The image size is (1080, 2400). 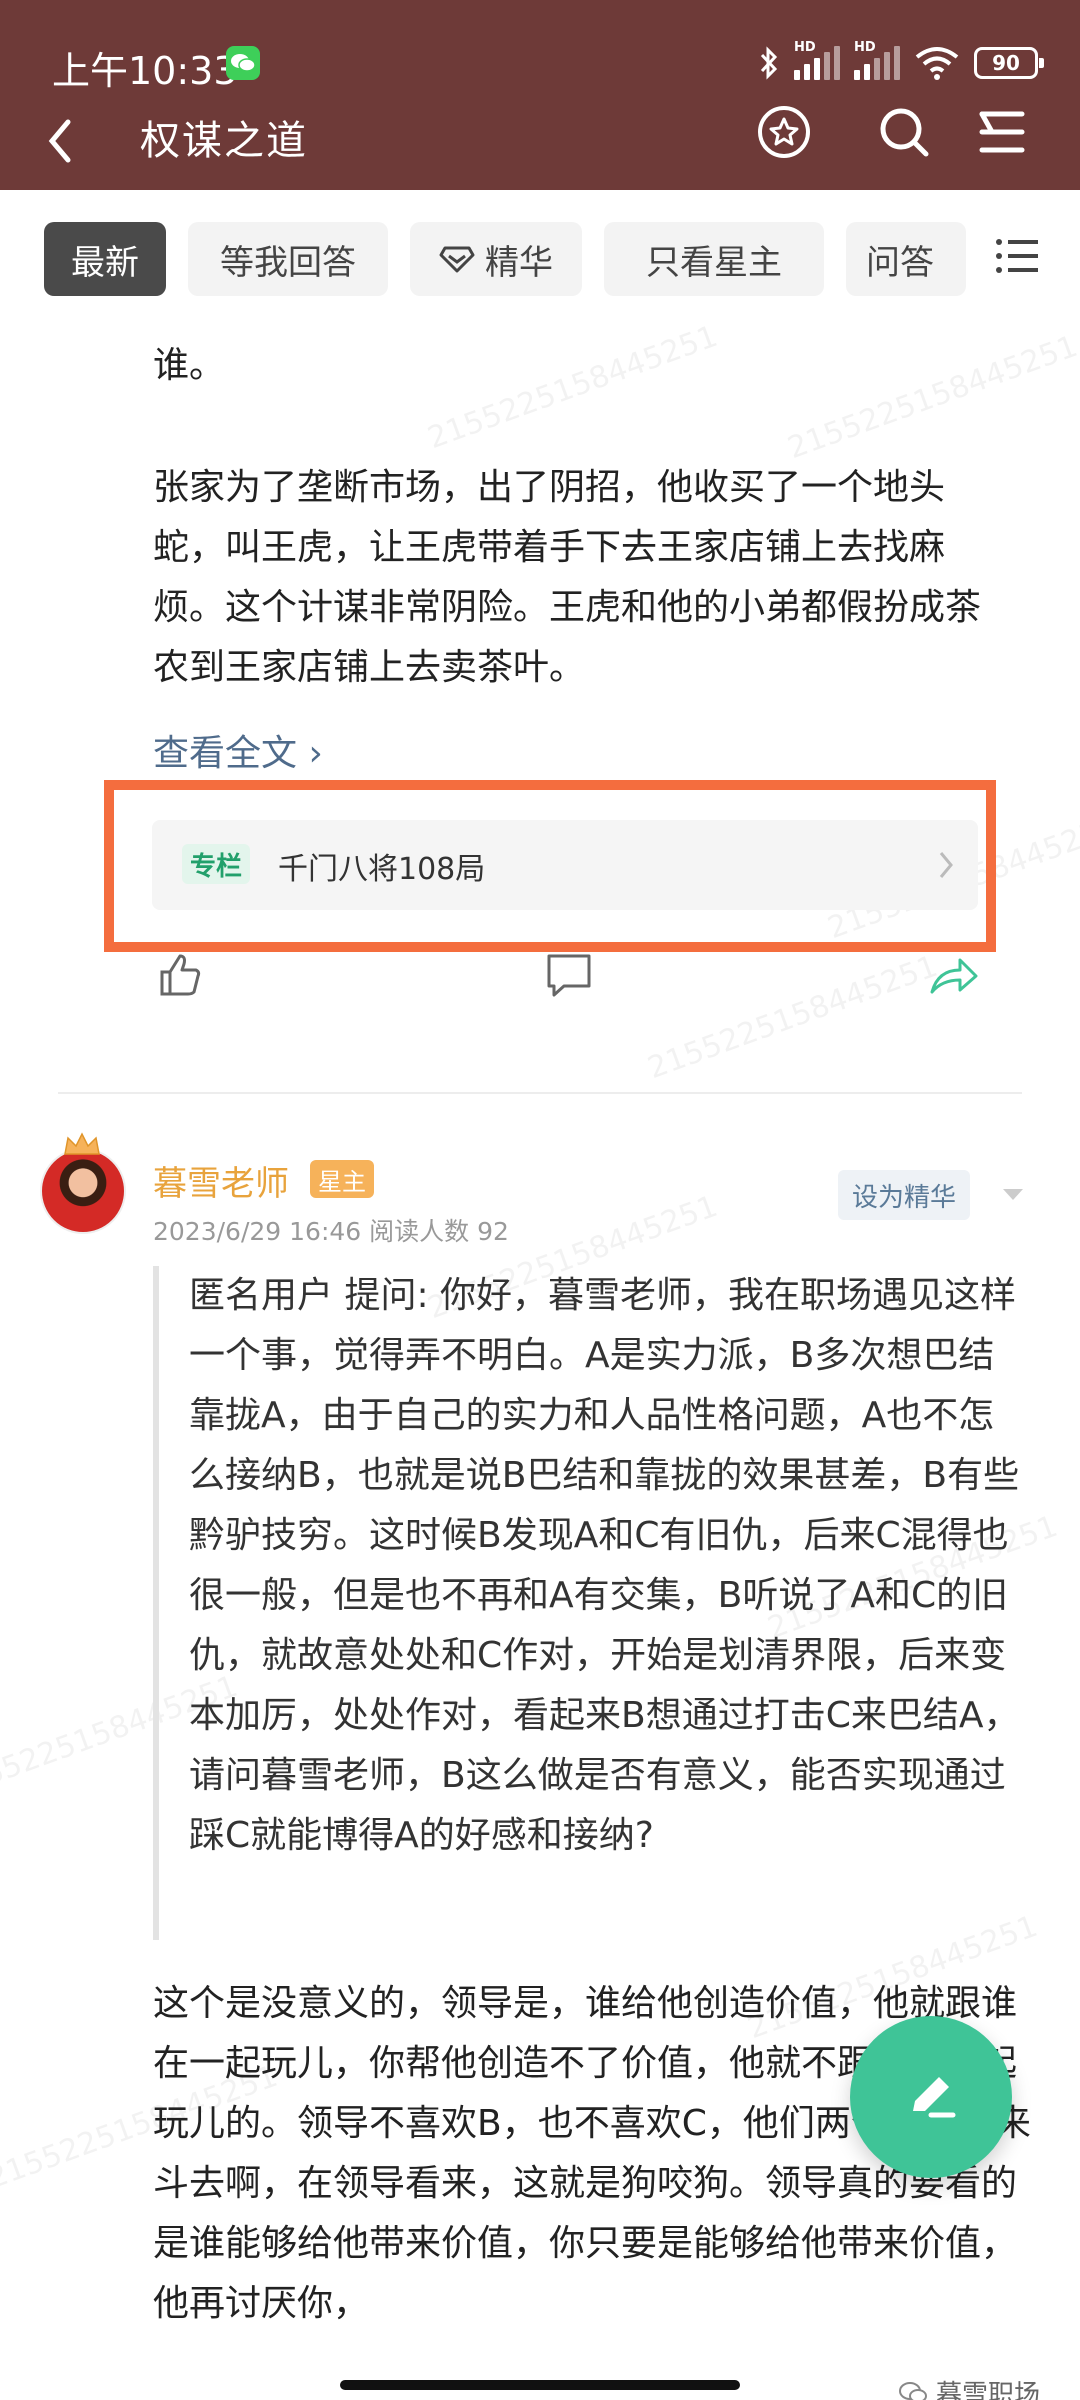 I want to click on wifi-icon, so click(x=937, y=63).